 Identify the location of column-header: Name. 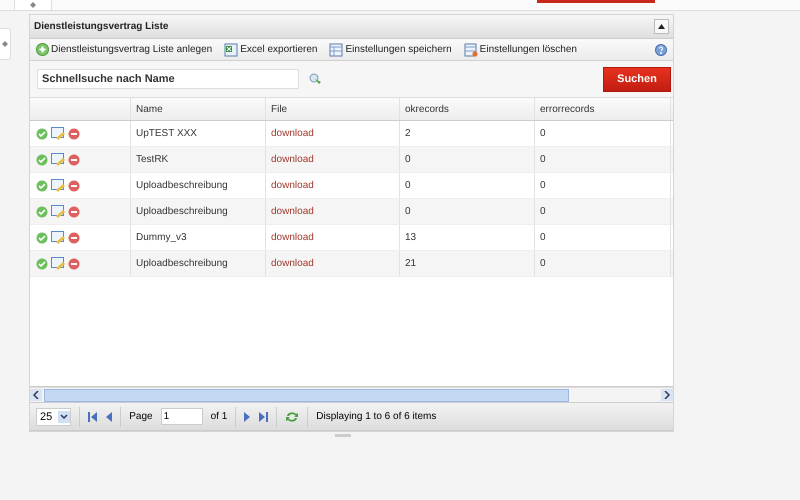
(198, 109).